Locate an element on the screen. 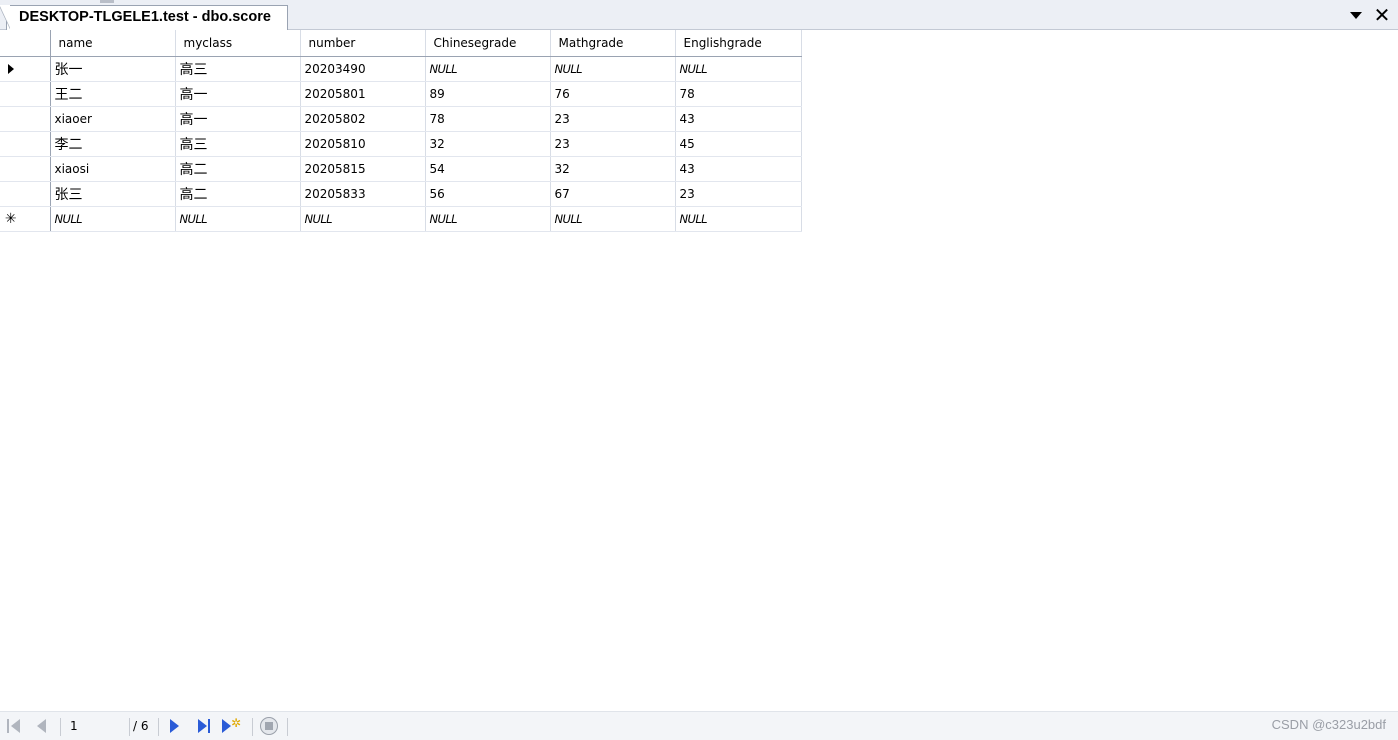 This screenshot has width=1398, height=740. row-selector-header is located at coordinates (25, 43).